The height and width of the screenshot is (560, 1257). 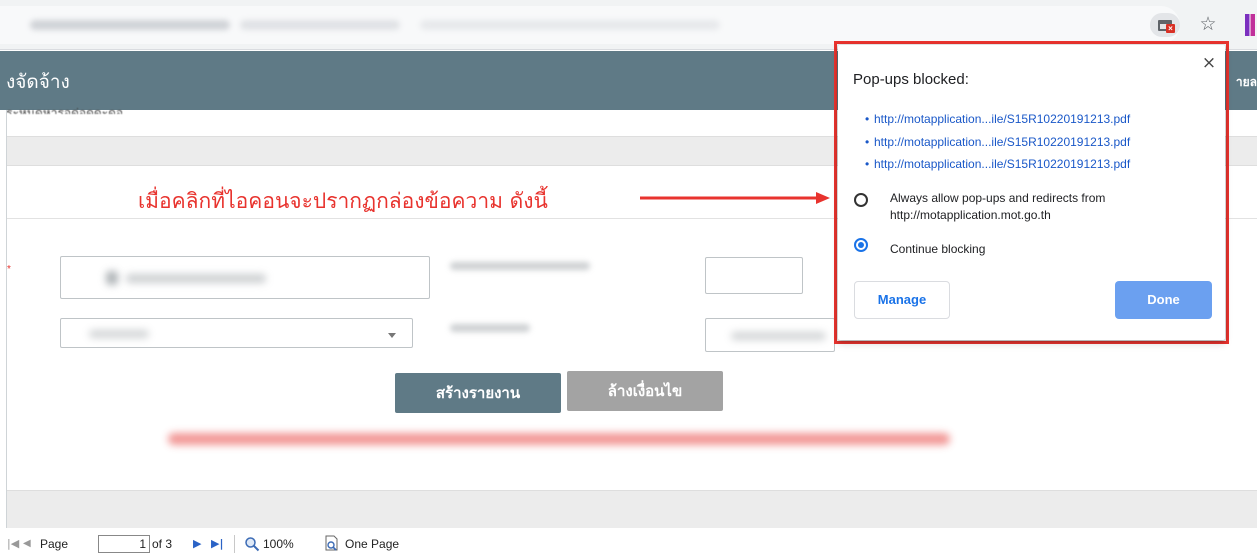 I want to click on last-page-icon: ▶|, so click(x=217, y=544).